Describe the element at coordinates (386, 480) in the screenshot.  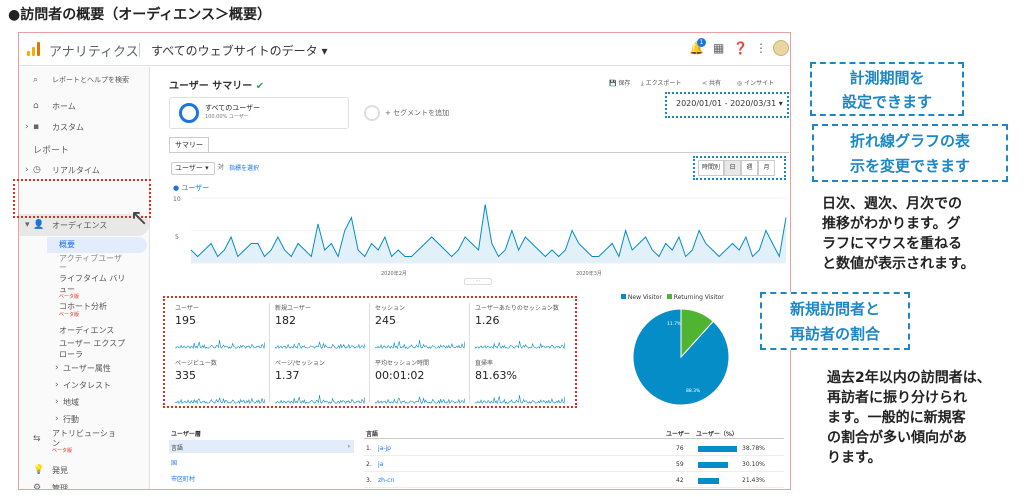
I see `row-language: zh-cn` at that location.